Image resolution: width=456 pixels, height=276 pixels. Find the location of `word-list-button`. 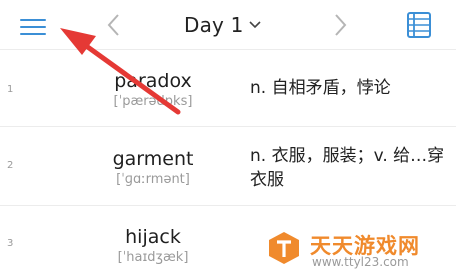

word-list-button is located at coordinates (419, 25).